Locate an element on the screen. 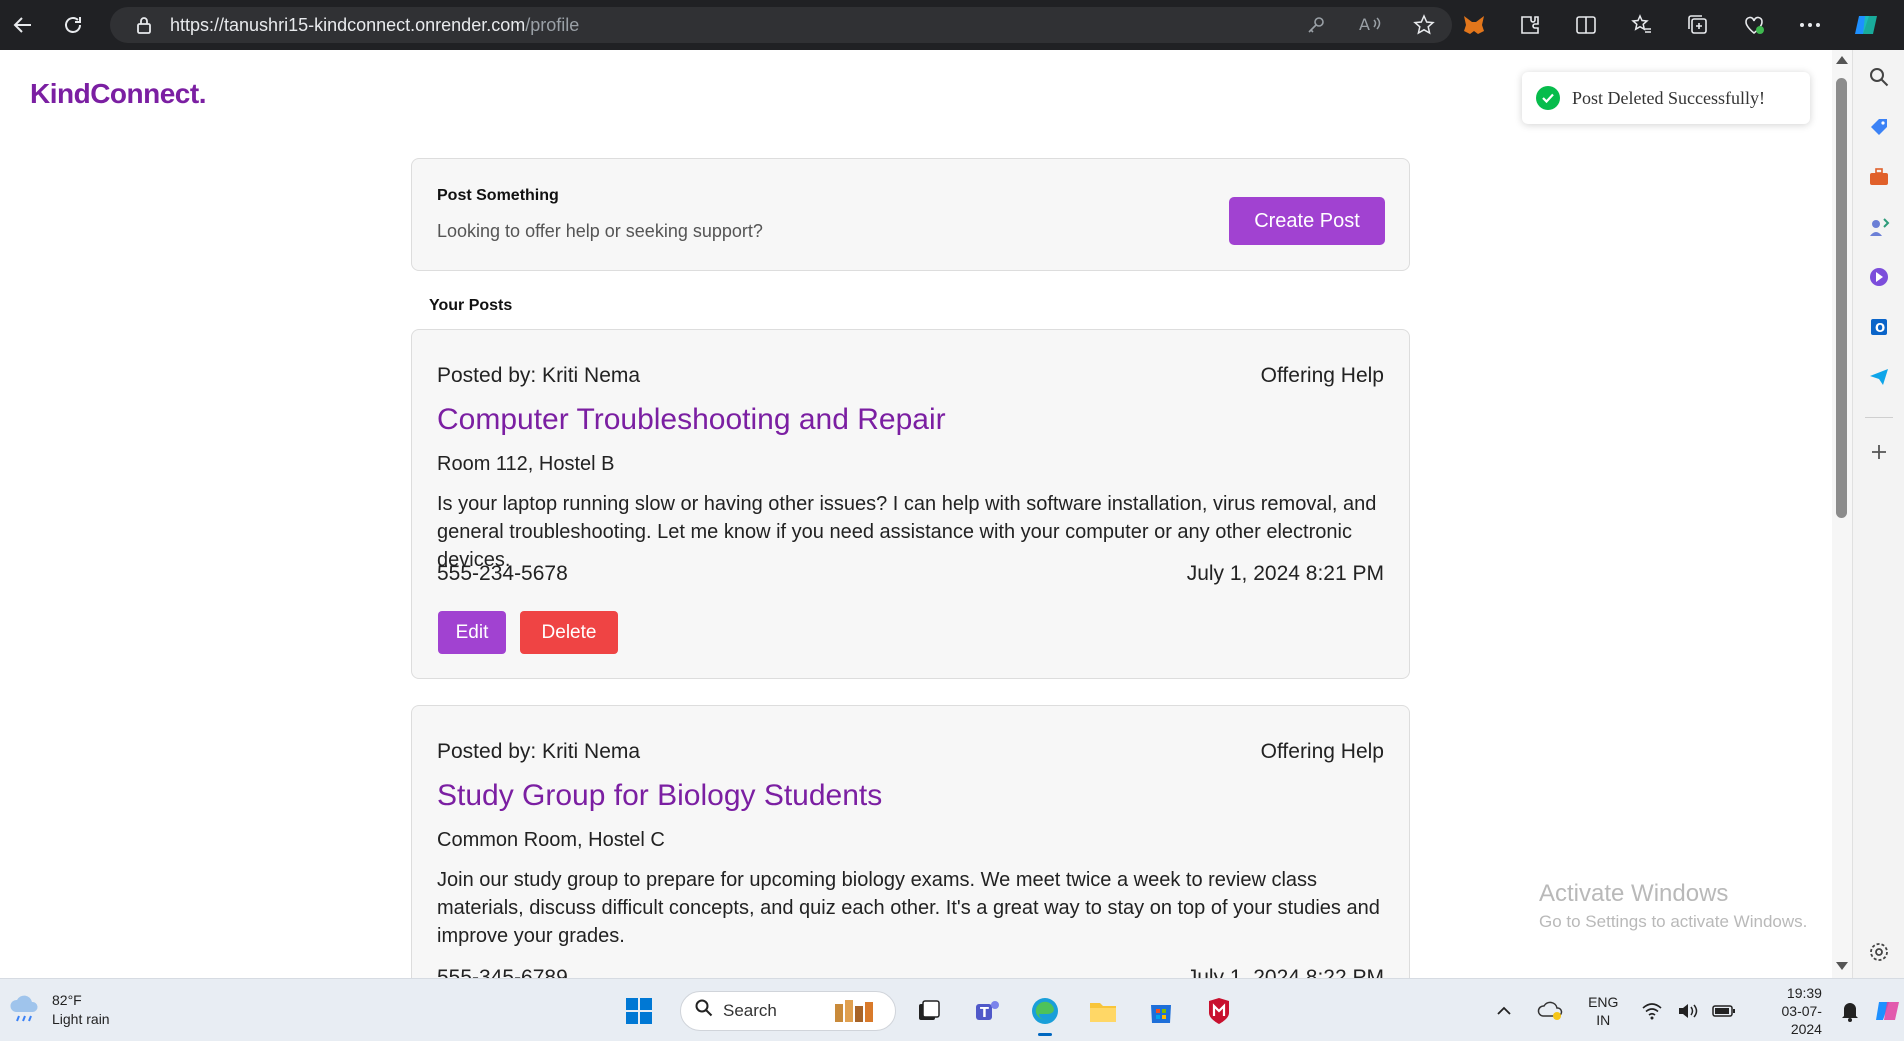 The image size is (1904, 1041). lang-code: ENG is located at coordinates (1603, 1001).